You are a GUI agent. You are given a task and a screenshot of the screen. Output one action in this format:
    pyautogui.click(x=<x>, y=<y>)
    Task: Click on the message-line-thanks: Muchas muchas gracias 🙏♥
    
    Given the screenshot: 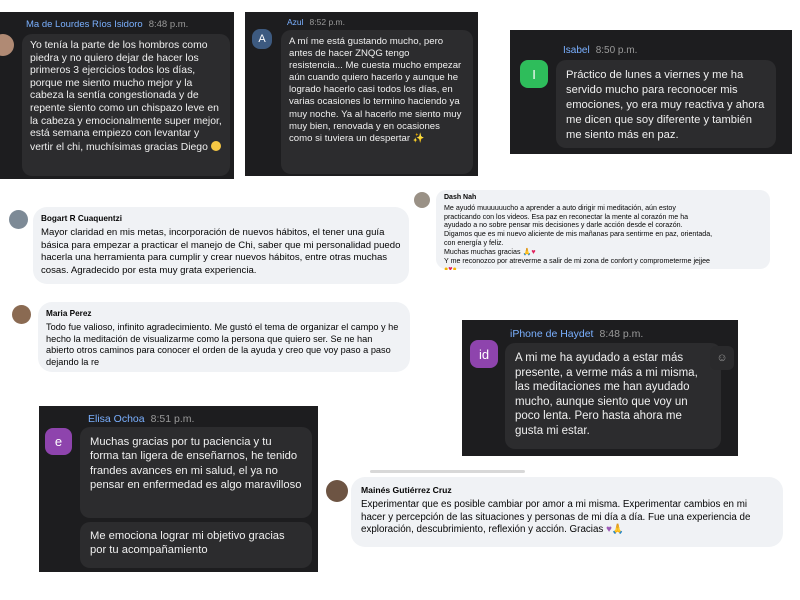 What is the action you would take?
    pyautogui.click(x=603, y=252)
    